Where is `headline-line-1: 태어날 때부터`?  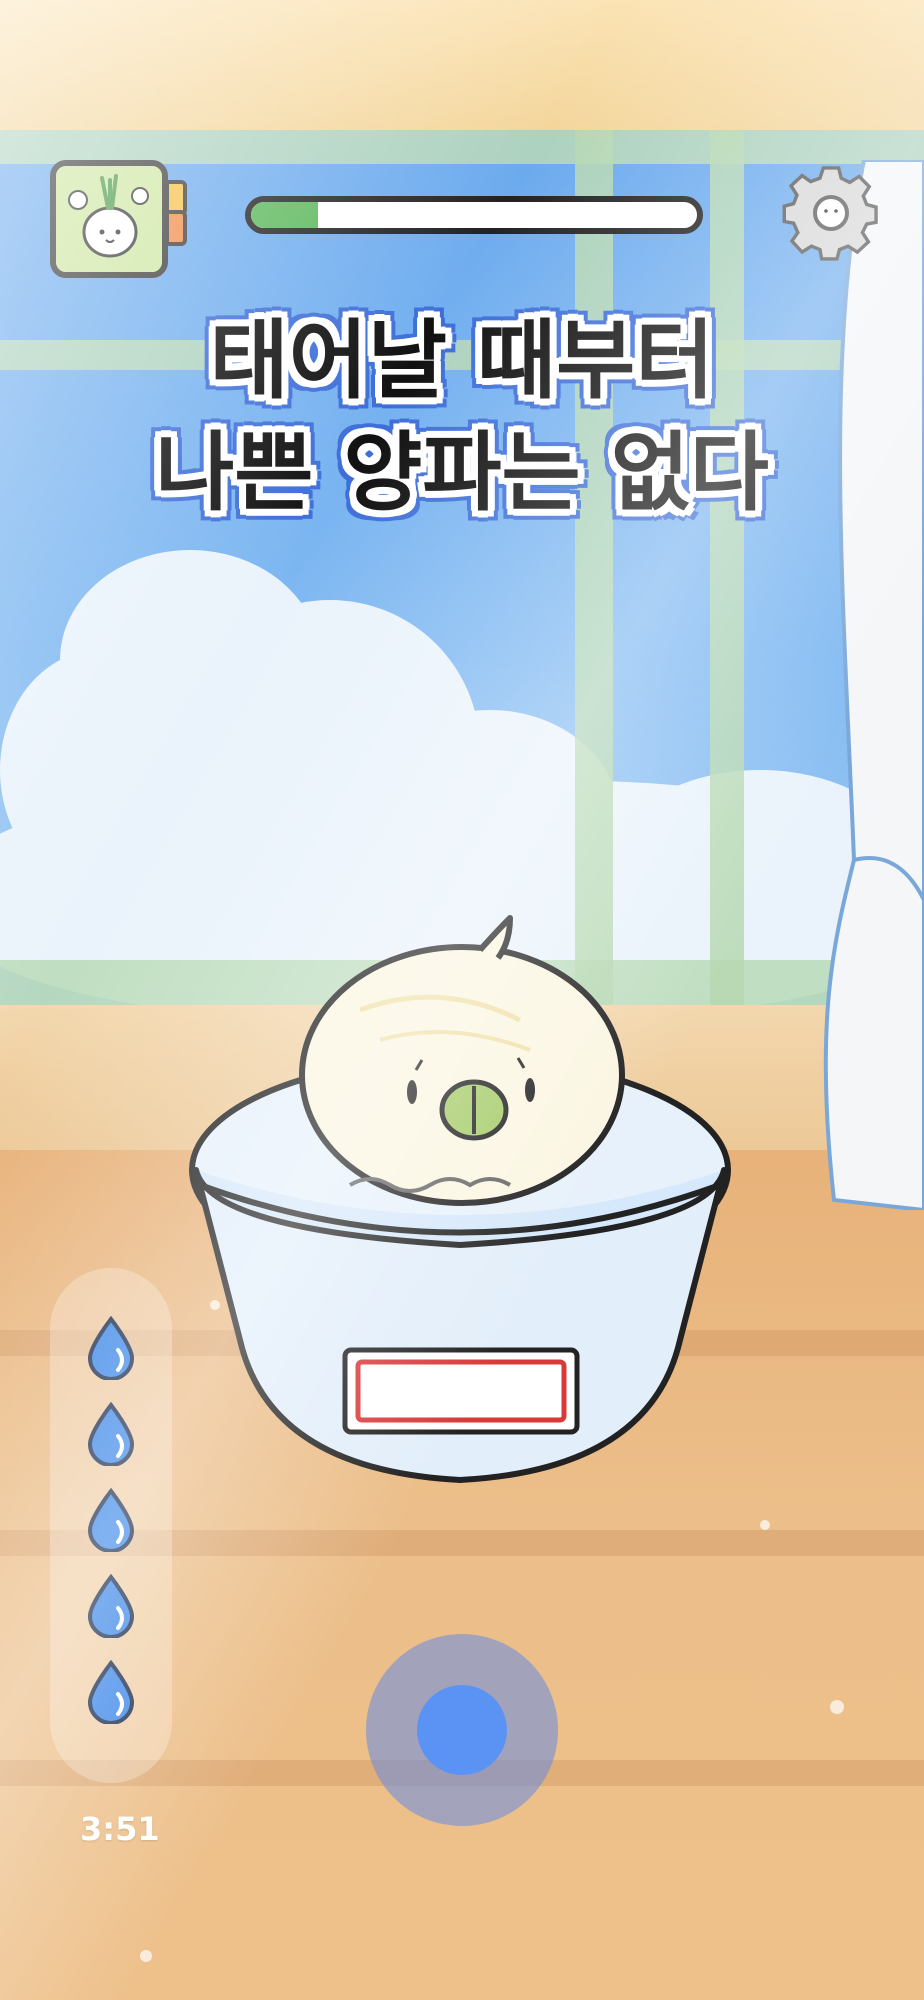 headline-line-1: 태어날 때부터 is located at coordinates (462, 361).